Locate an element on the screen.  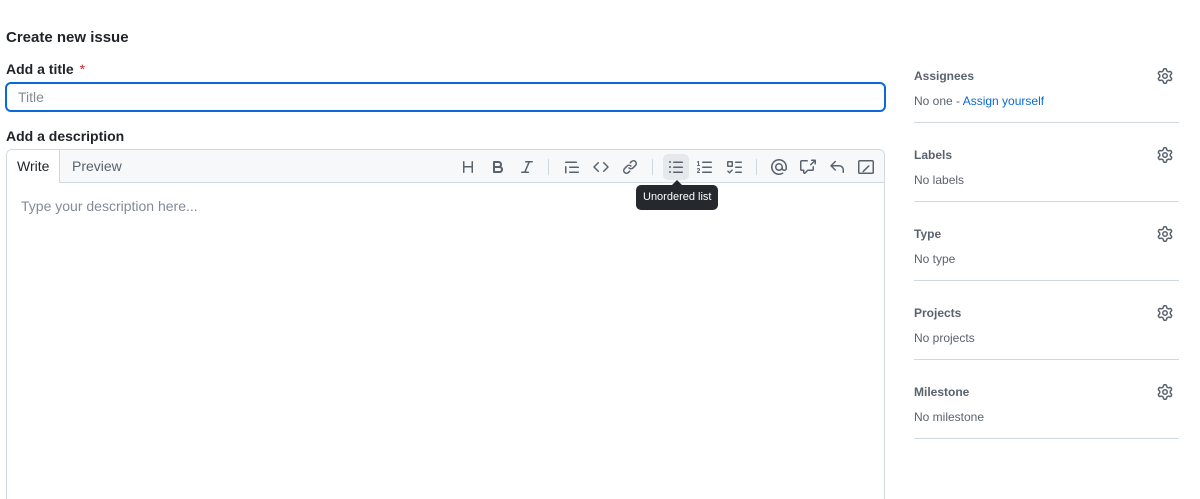
sidebar-projects: Projects No projects is located at coordinates (1046, 320).